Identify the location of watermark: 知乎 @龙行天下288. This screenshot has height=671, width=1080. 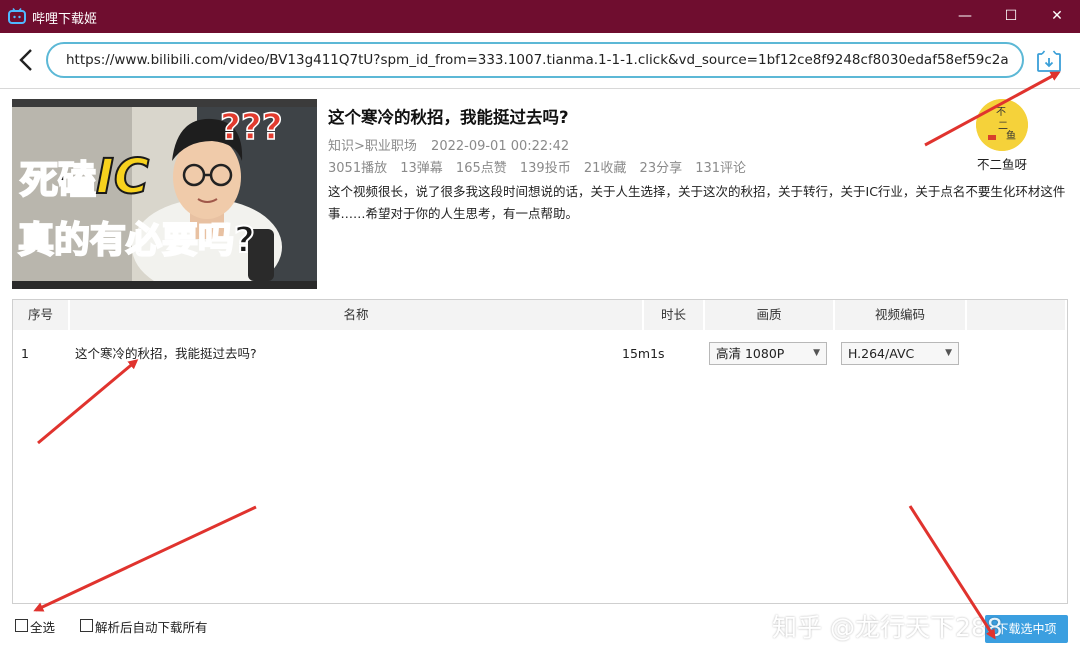
(887, 627).